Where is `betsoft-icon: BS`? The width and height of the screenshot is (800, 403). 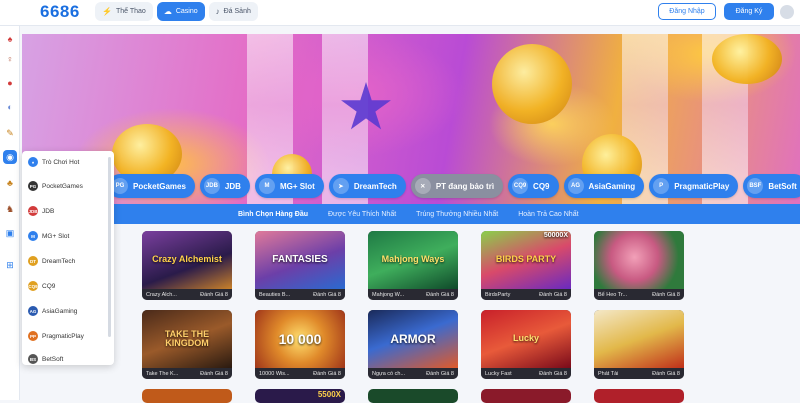 betsoft-icon: BS is located at coordinates (33, 359).